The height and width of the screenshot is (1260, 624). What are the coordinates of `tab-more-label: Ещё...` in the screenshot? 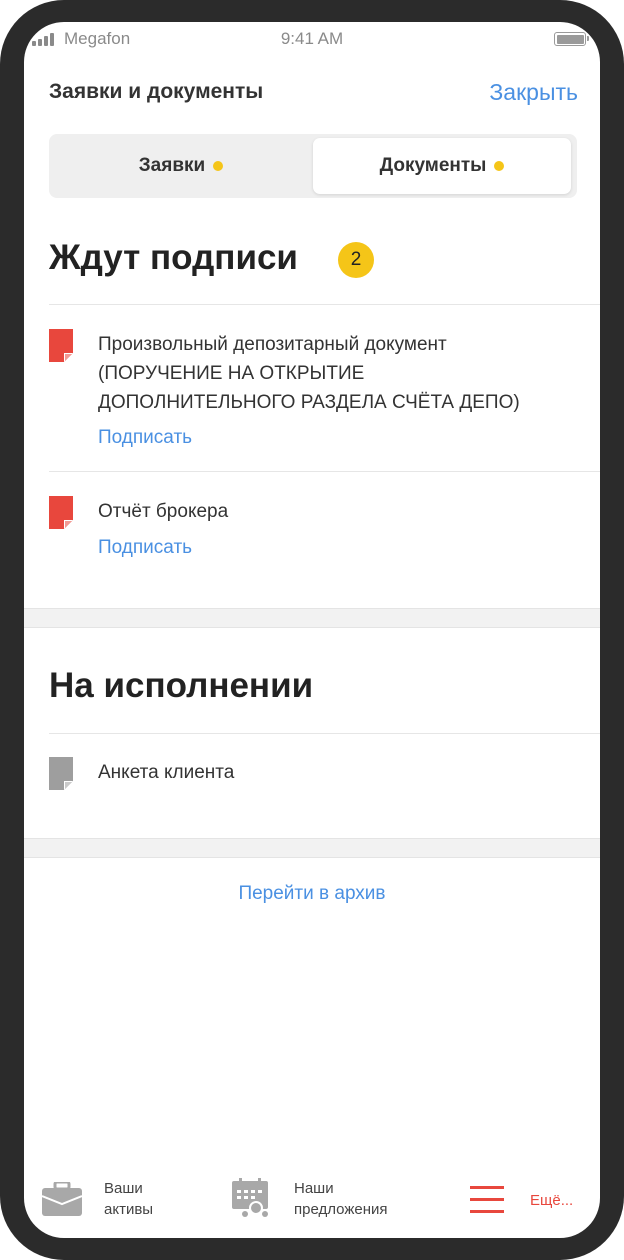 It's located at (552, 1200).